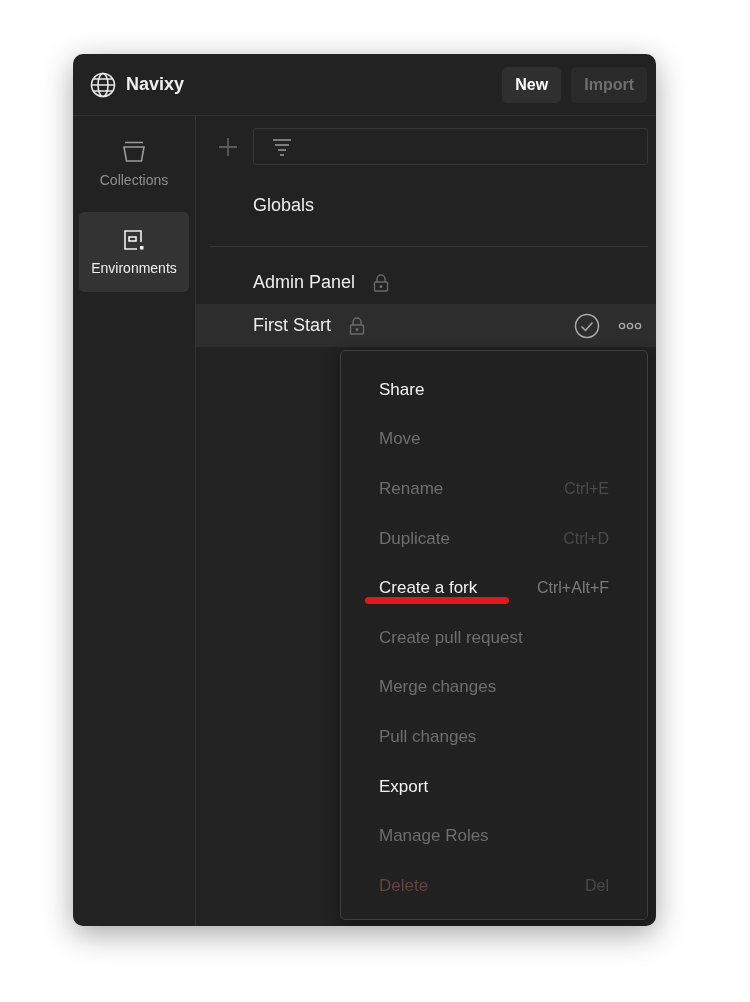  Describe the element at coordinates (134, 180) in the screenshot. I see `sidebar-label: Collections` at that location.